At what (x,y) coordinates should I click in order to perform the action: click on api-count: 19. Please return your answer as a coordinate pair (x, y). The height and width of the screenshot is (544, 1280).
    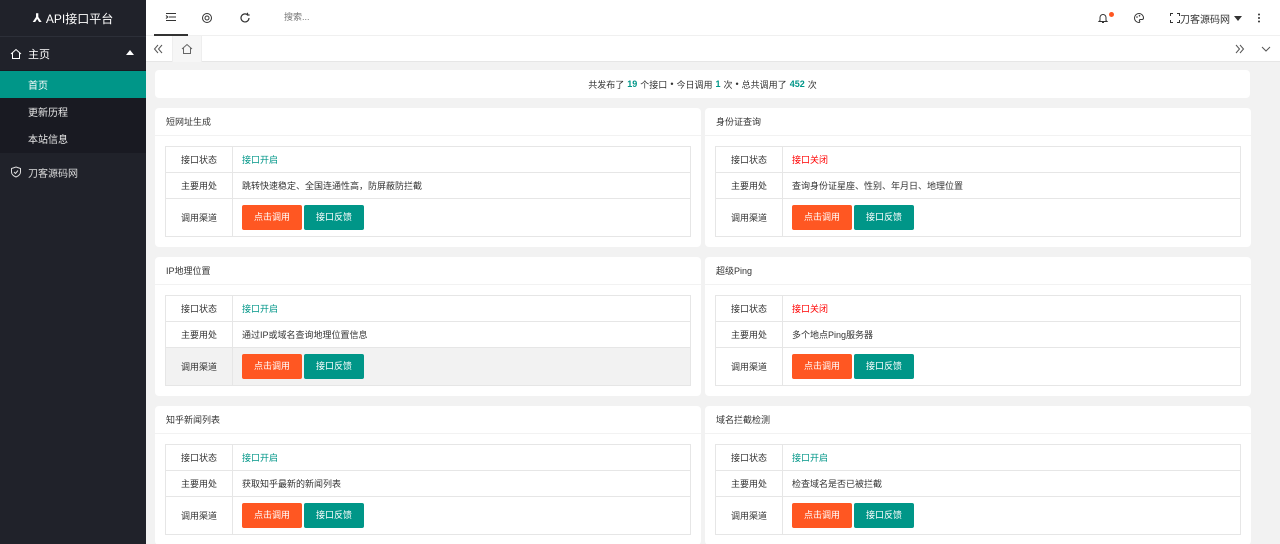
    Looking at the image, I should click on (632, 84).